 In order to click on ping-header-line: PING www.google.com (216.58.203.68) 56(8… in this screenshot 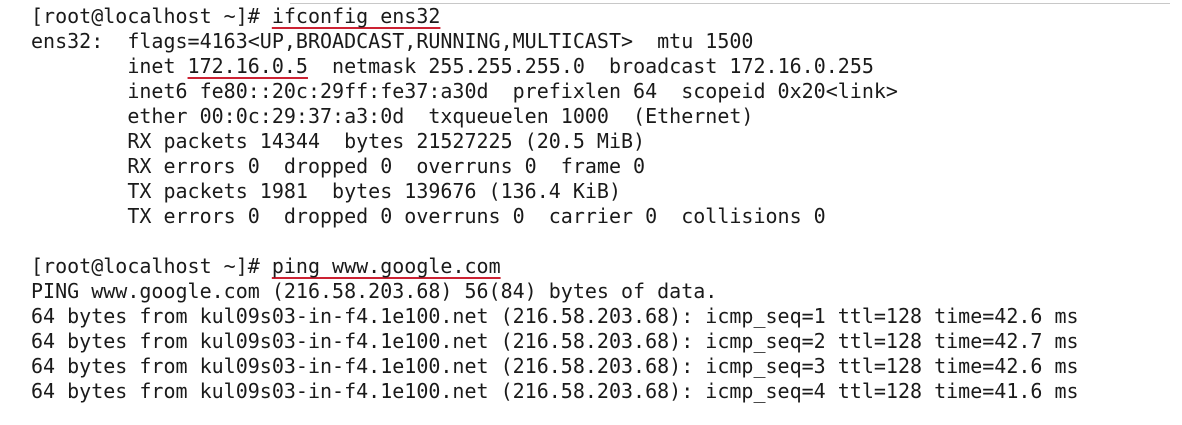, I will do `click(374, 291)`.